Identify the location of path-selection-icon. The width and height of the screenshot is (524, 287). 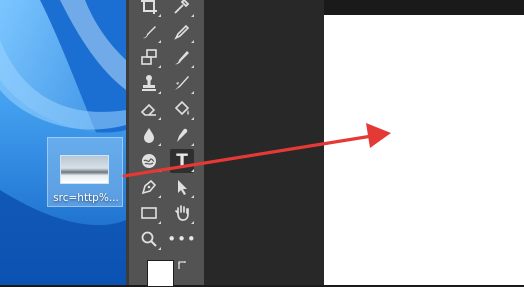
(182, 187).